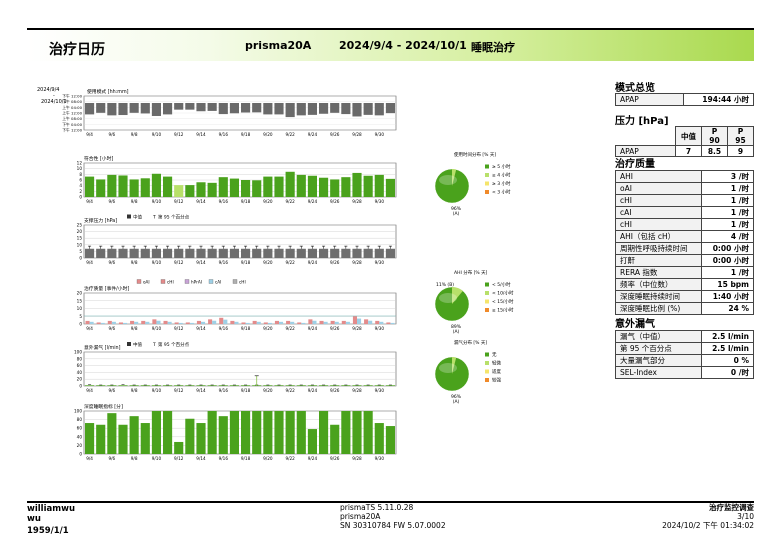 This screenshot has height=551, width=780. Describe the element at coordinates (684, 212) in the screenshot. I see `quality-row: cAI 1 /时` at that location.